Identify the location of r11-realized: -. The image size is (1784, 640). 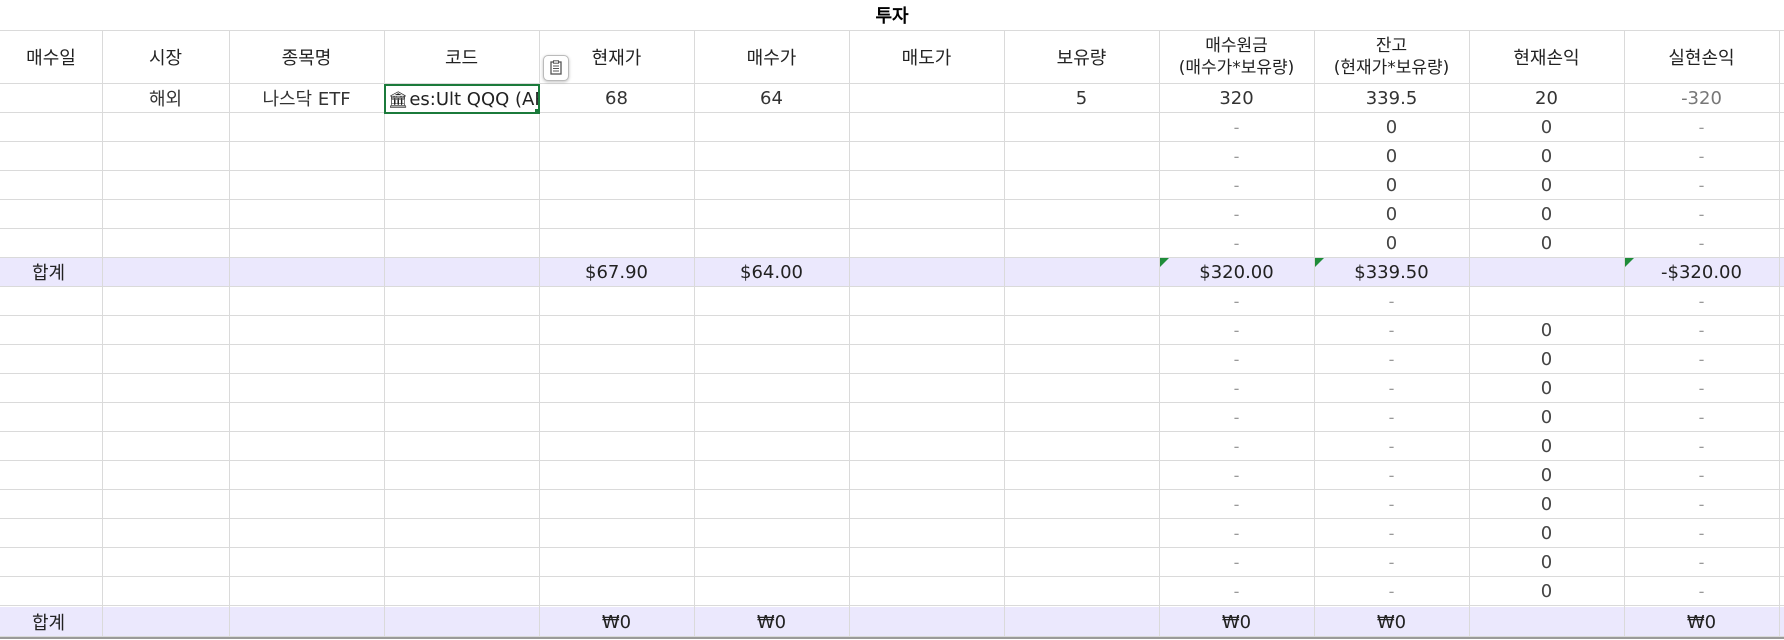
(1701, 388).